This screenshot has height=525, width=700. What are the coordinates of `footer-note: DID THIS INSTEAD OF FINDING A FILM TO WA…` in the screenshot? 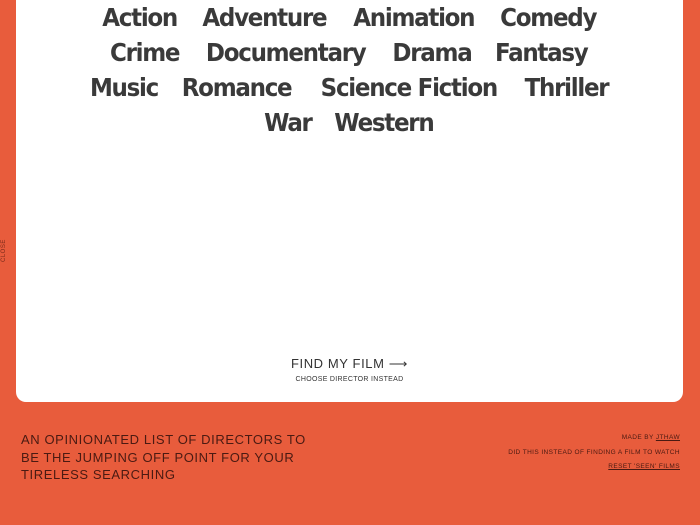 It's located at (594, 452).